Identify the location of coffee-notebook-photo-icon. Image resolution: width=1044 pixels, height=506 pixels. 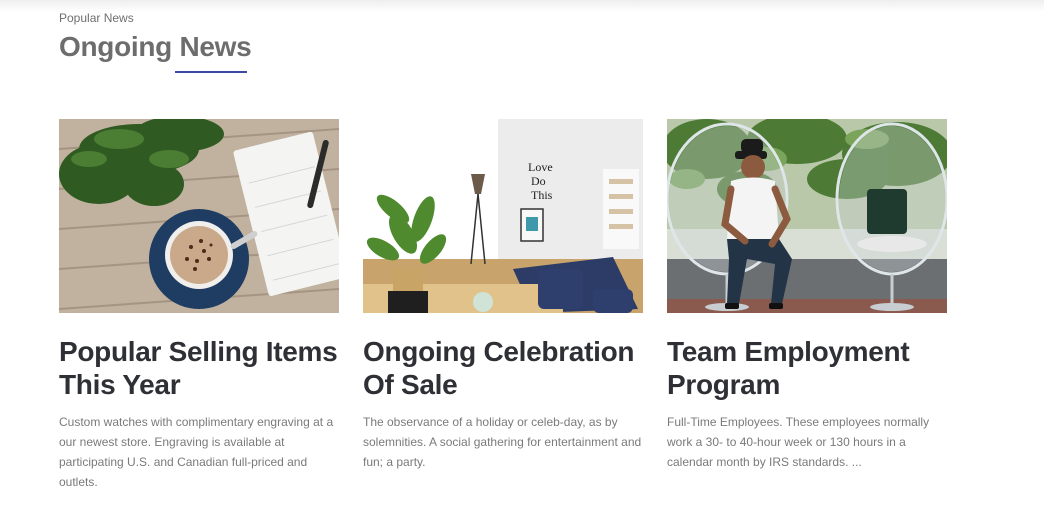
(199, 216).